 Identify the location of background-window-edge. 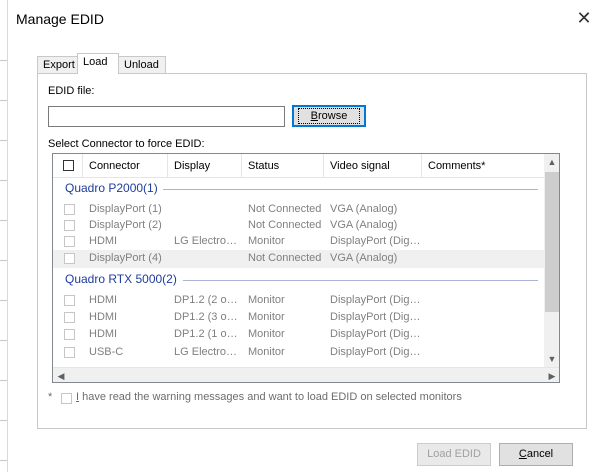
(4, 236).